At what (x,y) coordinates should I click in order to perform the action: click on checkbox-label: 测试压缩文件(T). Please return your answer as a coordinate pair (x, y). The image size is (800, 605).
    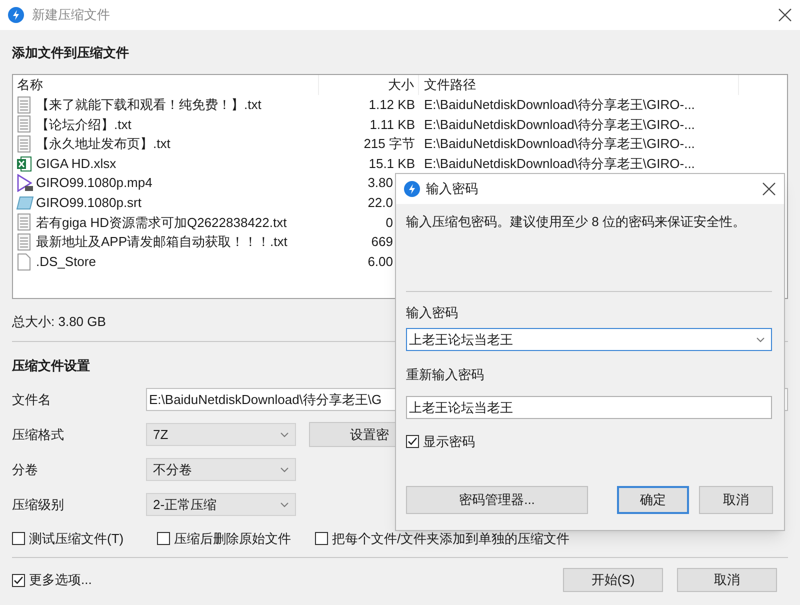
    Looking at the image, I should click on (76, 539).